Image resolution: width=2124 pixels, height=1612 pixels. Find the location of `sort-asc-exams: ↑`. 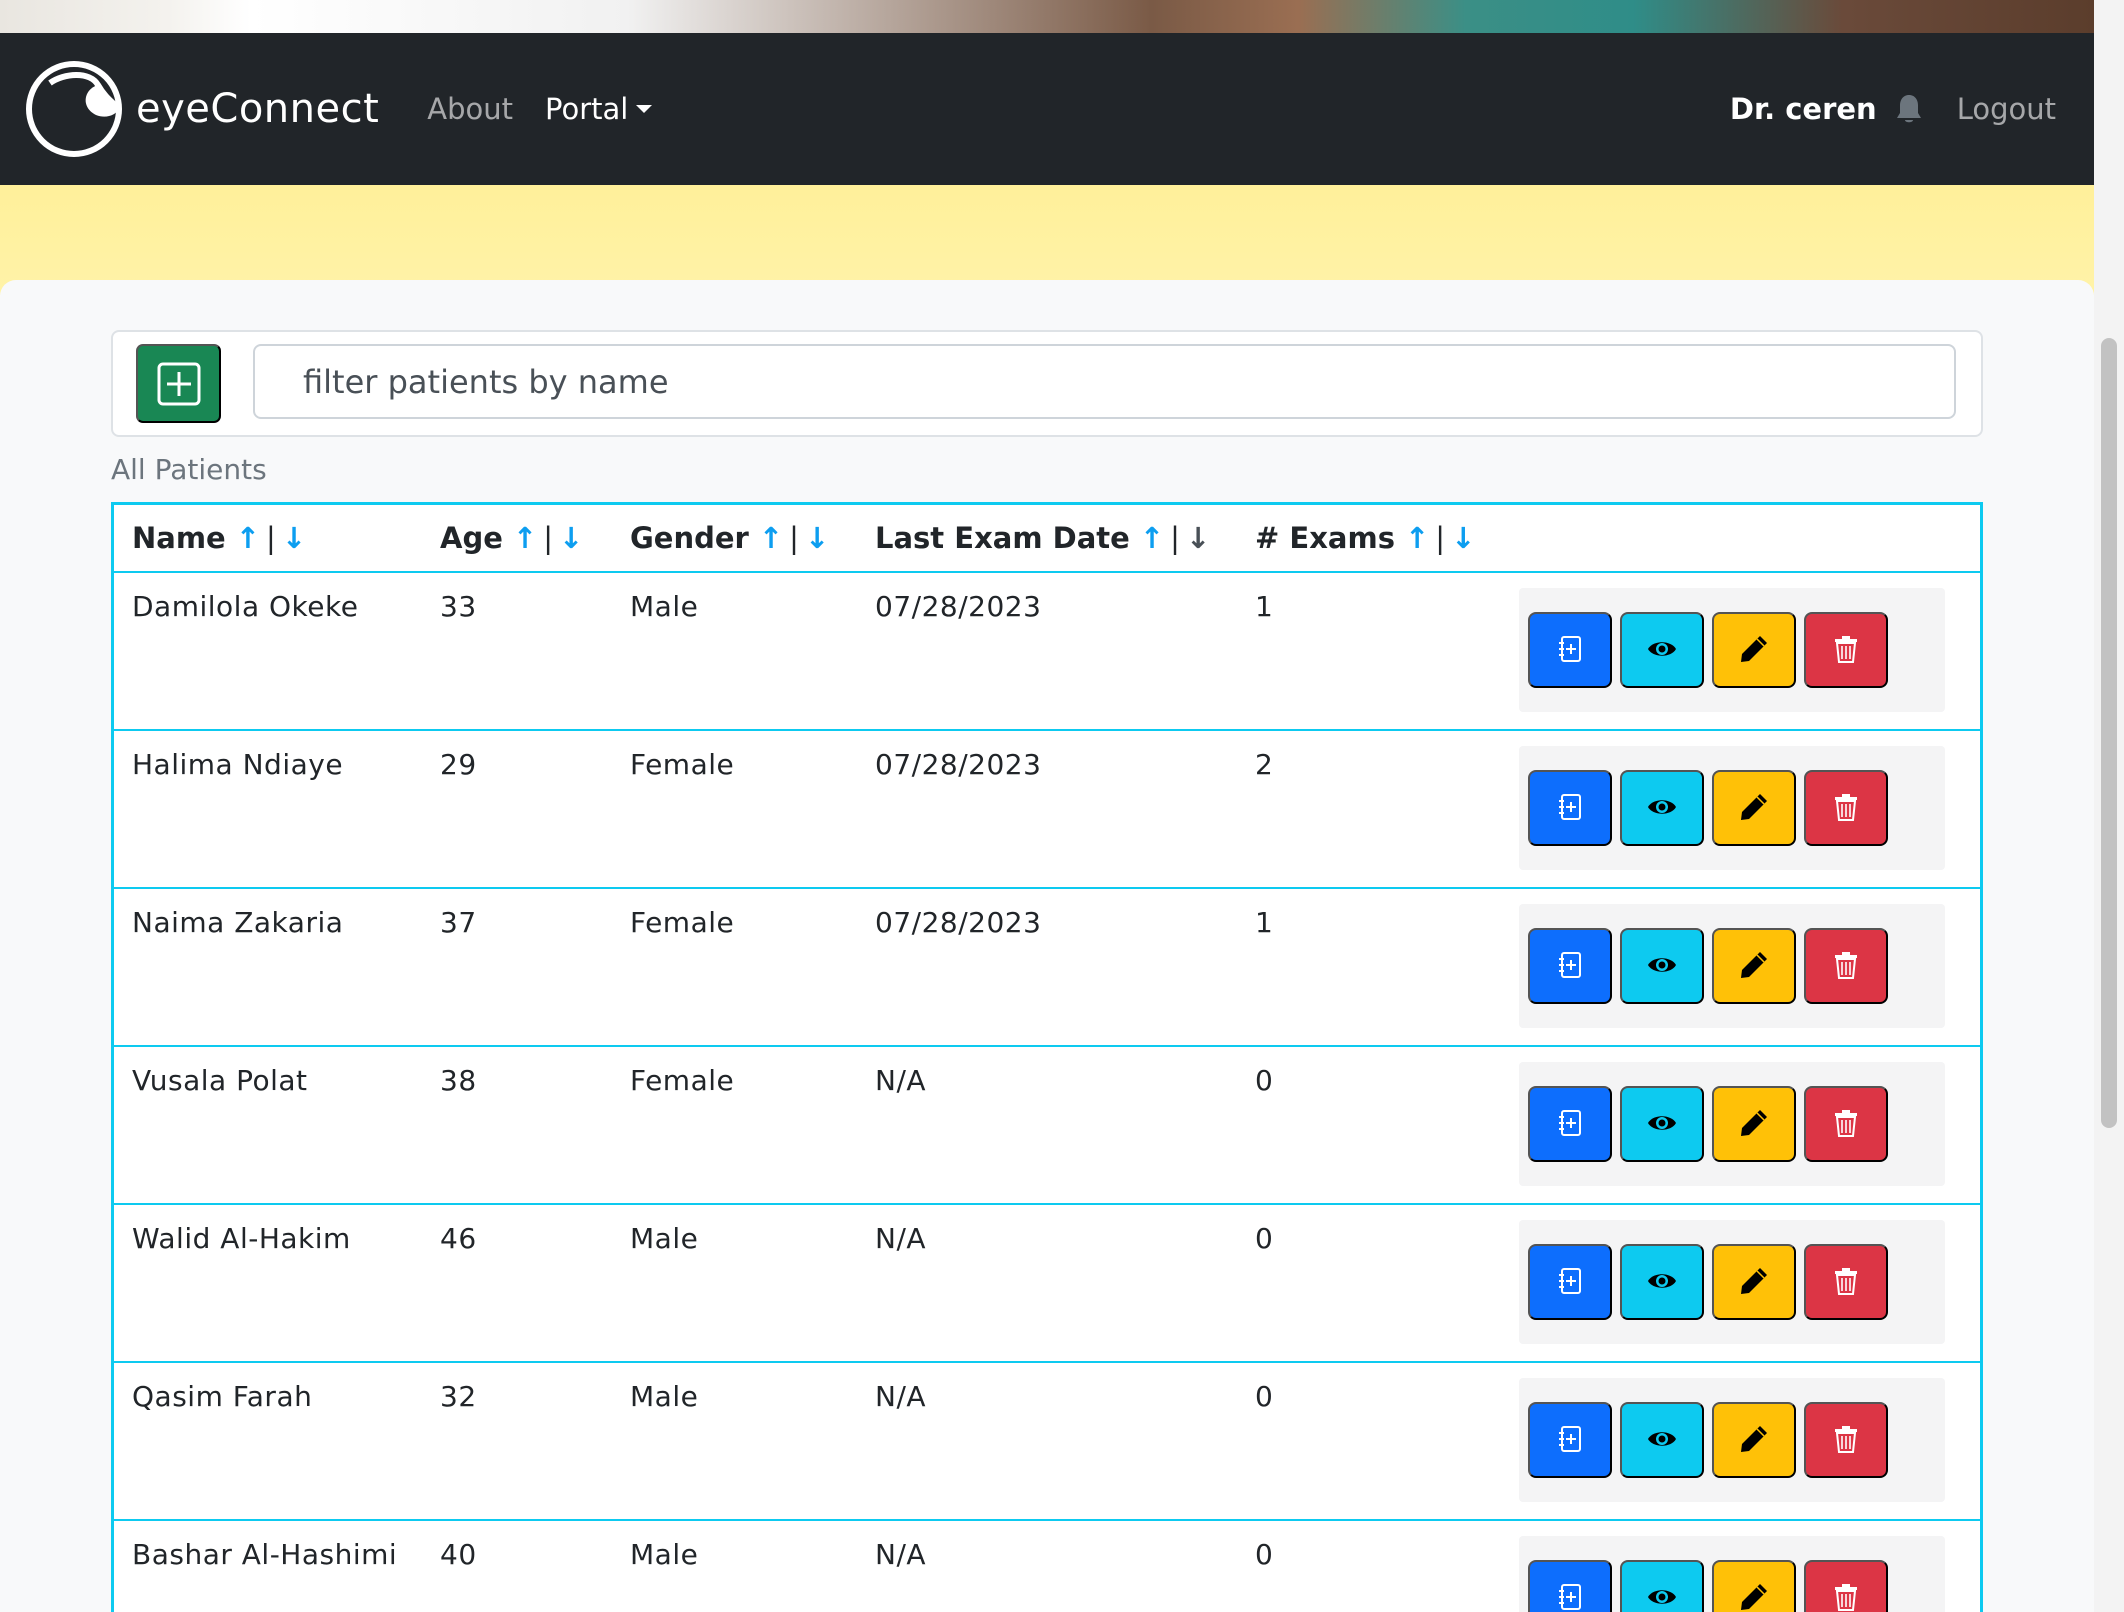

sort-asc-exams: ↑ is located at coordinates (1417, 538).